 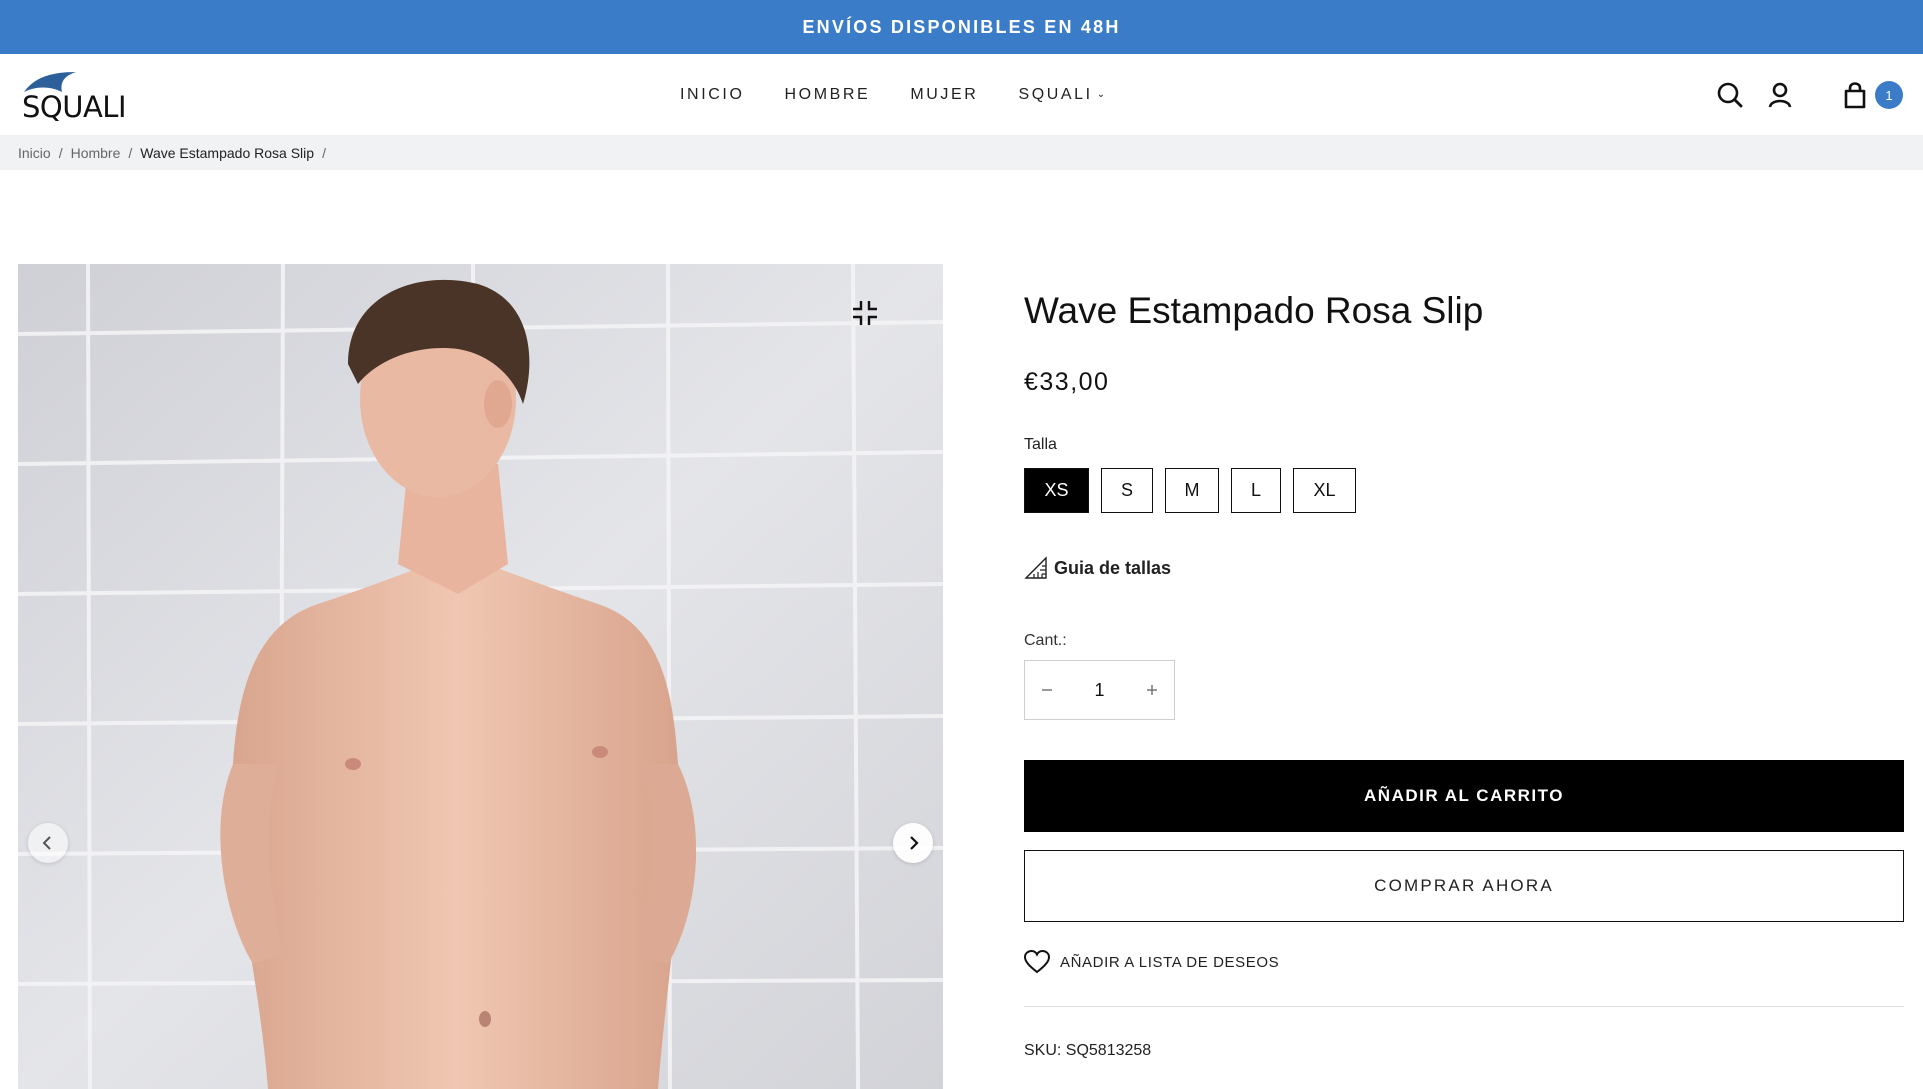 I want to click on nav-item-hombre: HOMBRE, so click(x=828, y=95).